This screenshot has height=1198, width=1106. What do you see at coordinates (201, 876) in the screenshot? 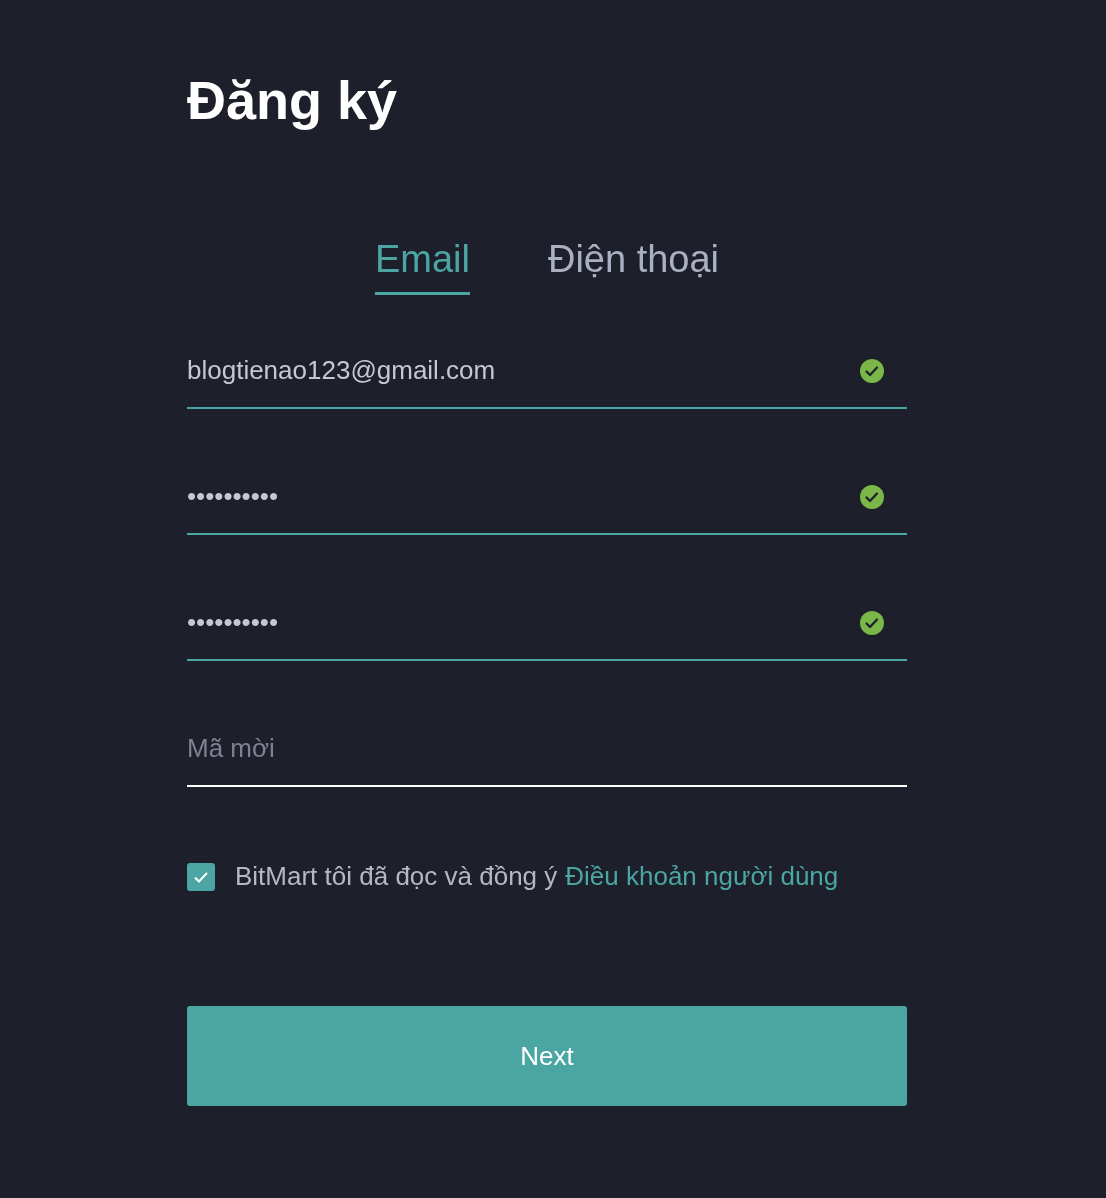
I see `checkbox` at bounding box center [201, 876].